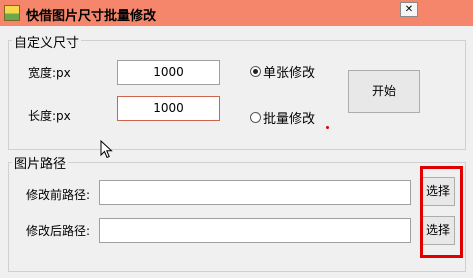 The height and width of the screenshot is (278, 473). What do you see at coordinates (168, 72) in the screenshot?
I see `width-input: 1000` at bounding box center [168, 72].